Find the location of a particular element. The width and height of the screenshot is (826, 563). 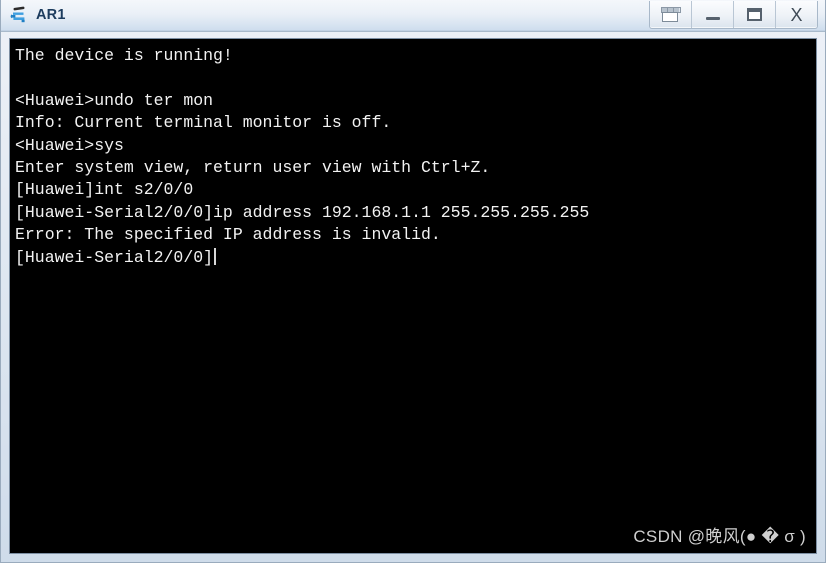

maximize-button is located at coordinates (755, 14).